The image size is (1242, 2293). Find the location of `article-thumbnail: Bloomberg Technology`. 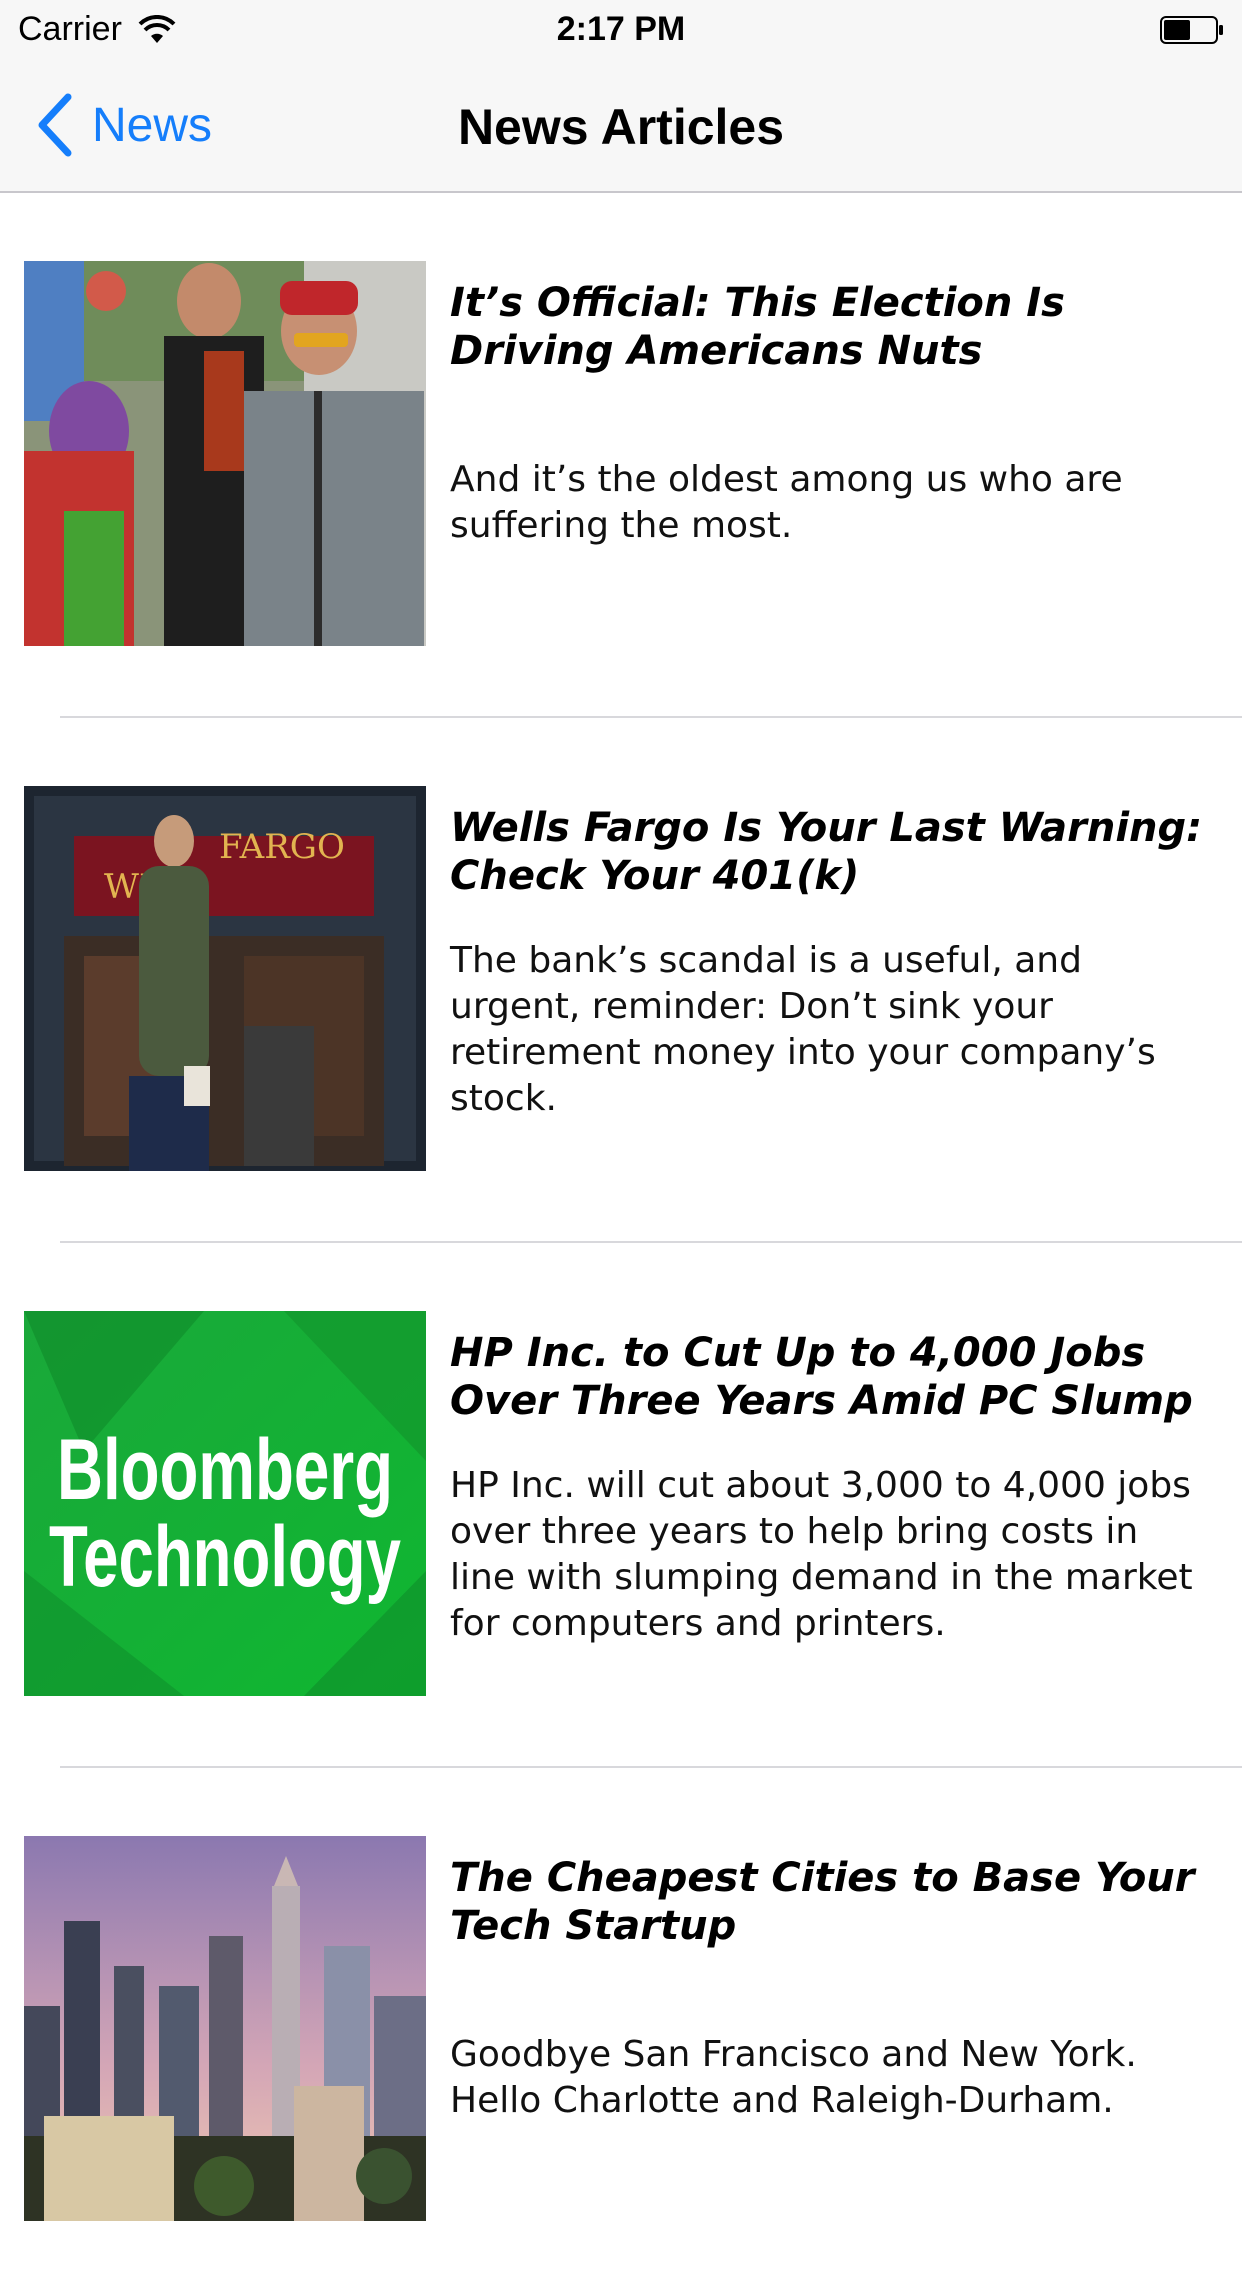

article-thumbnail: Bloomberg Technology is located at coordinates (225, 1503).